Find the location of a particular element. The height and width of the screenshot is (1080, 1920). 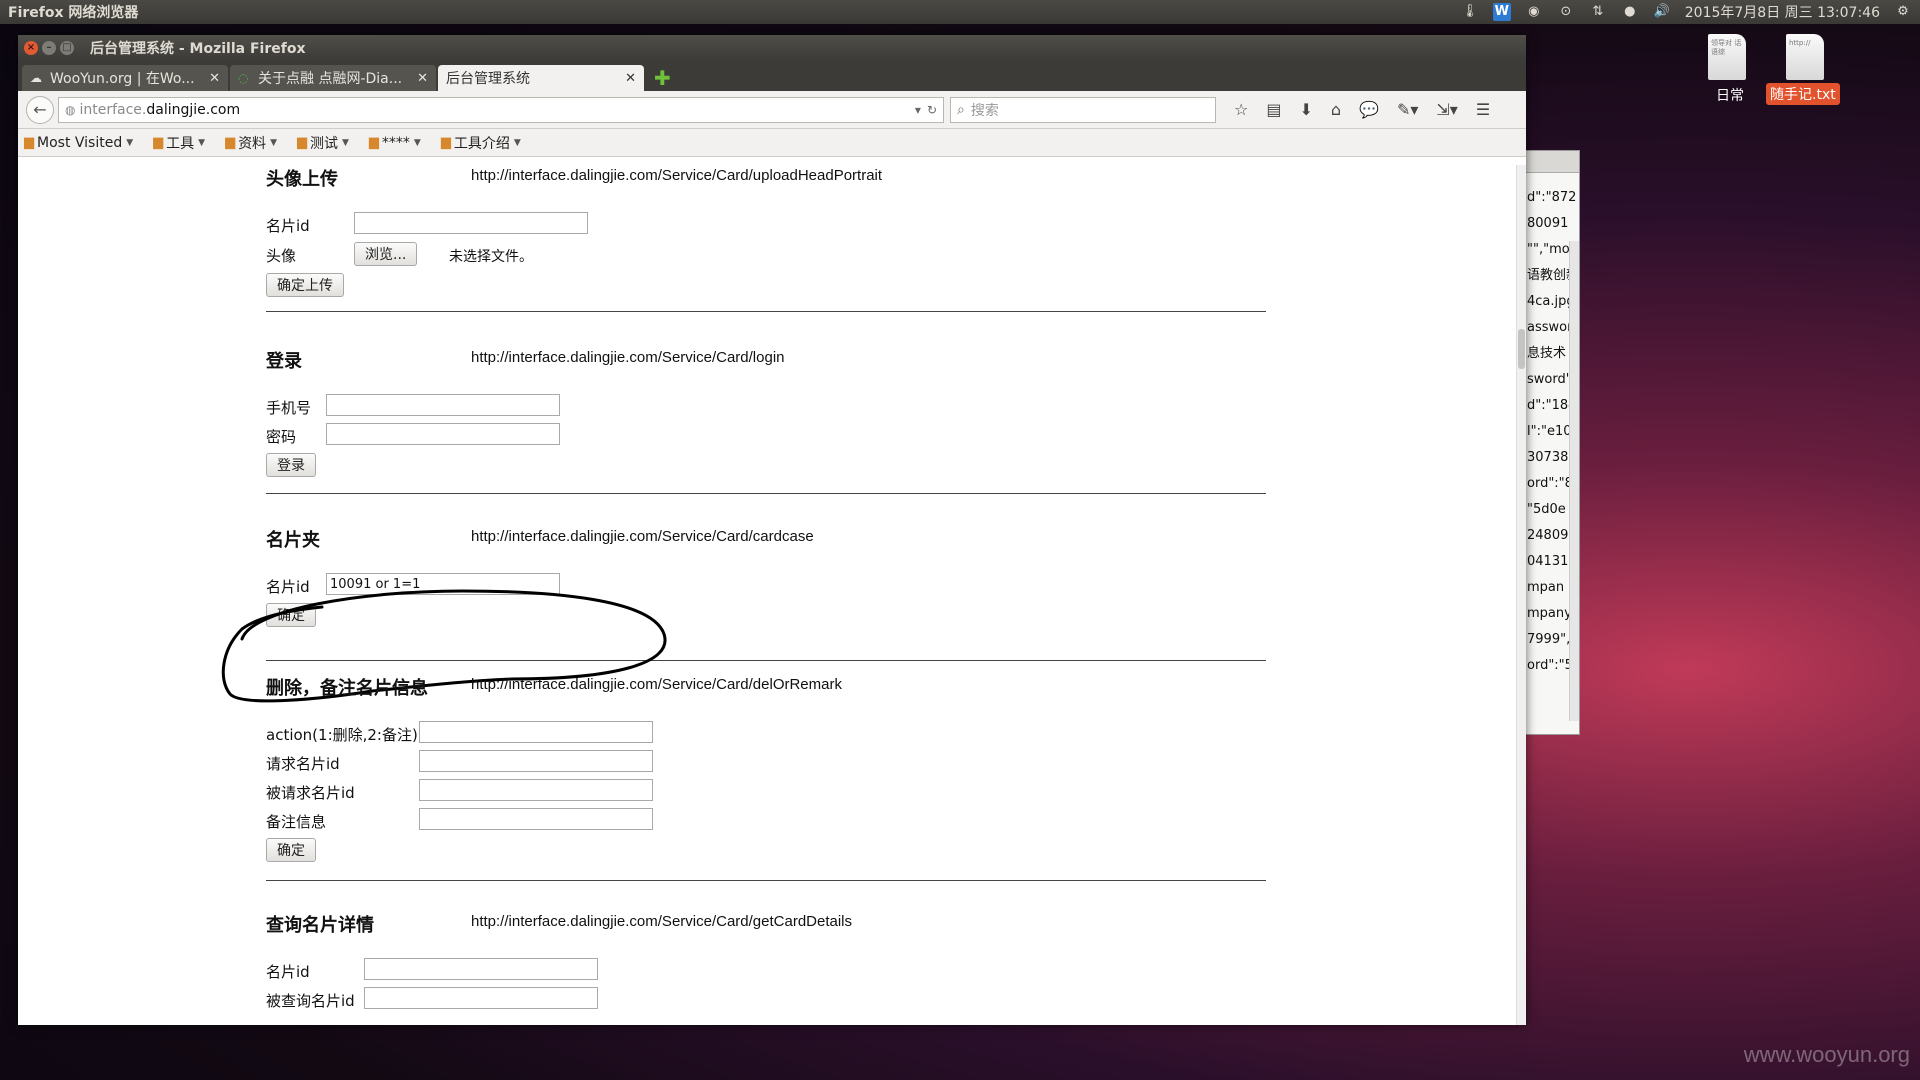

field-label: 请求名片id is located at coordinates (303, 764).